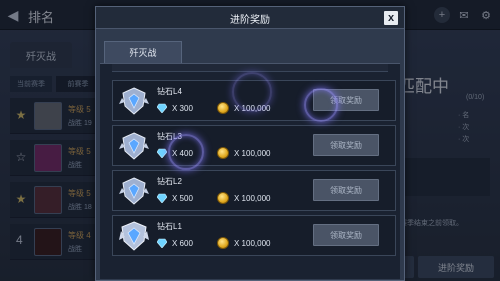 This screenshot has height=281, width=500. I want to click on dialog-header: 进阶奖励 x, so click(250, 18).